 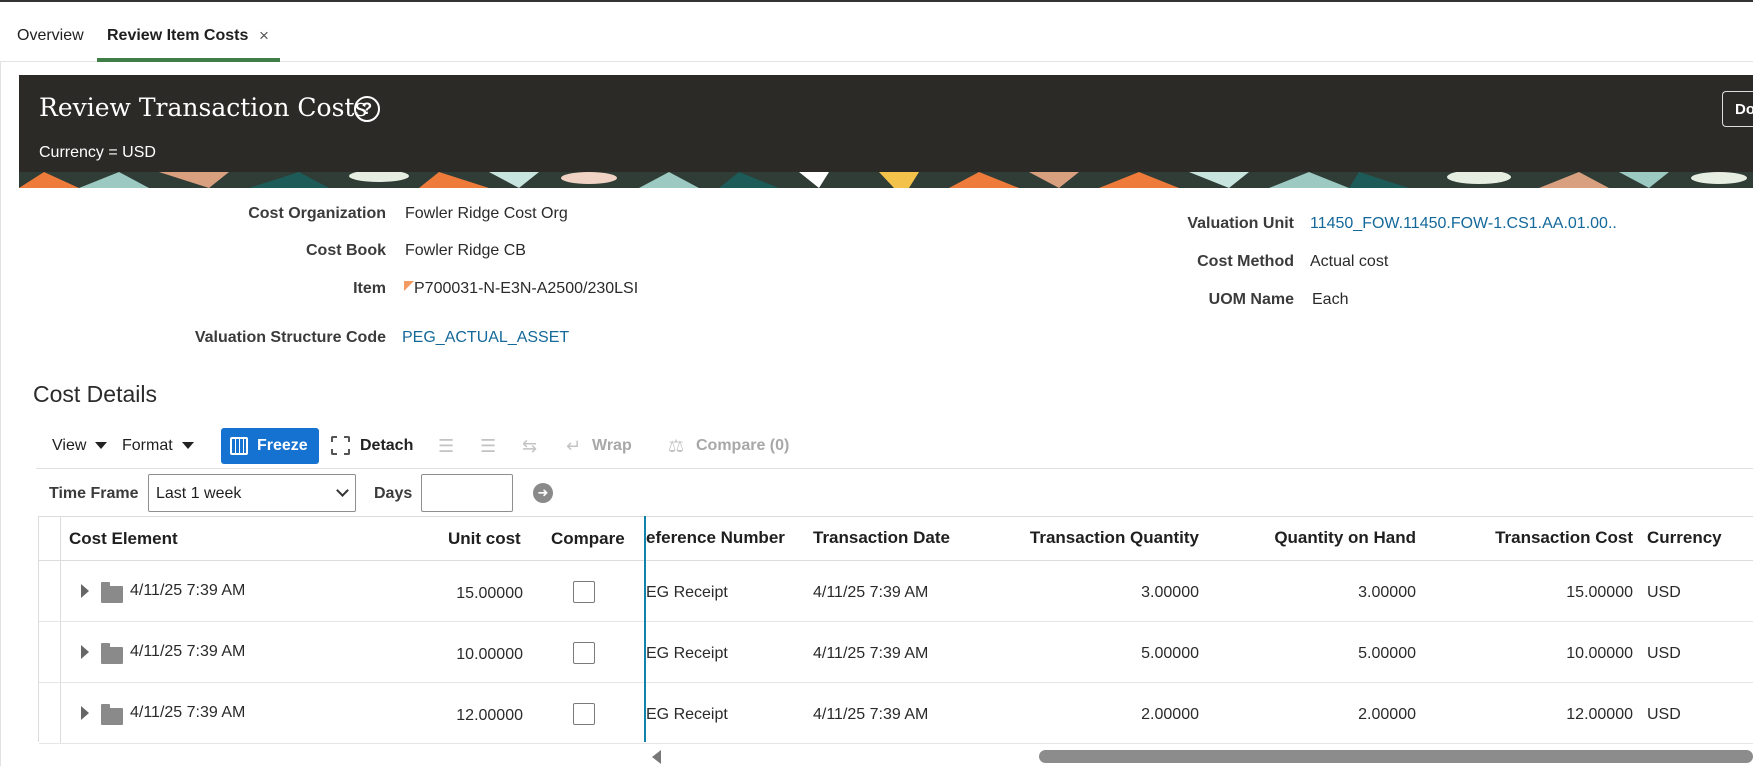 What do you see at coordinates (340, 445) in the screenshot?
I see `detach-icon` at bounding box center [340, 445].